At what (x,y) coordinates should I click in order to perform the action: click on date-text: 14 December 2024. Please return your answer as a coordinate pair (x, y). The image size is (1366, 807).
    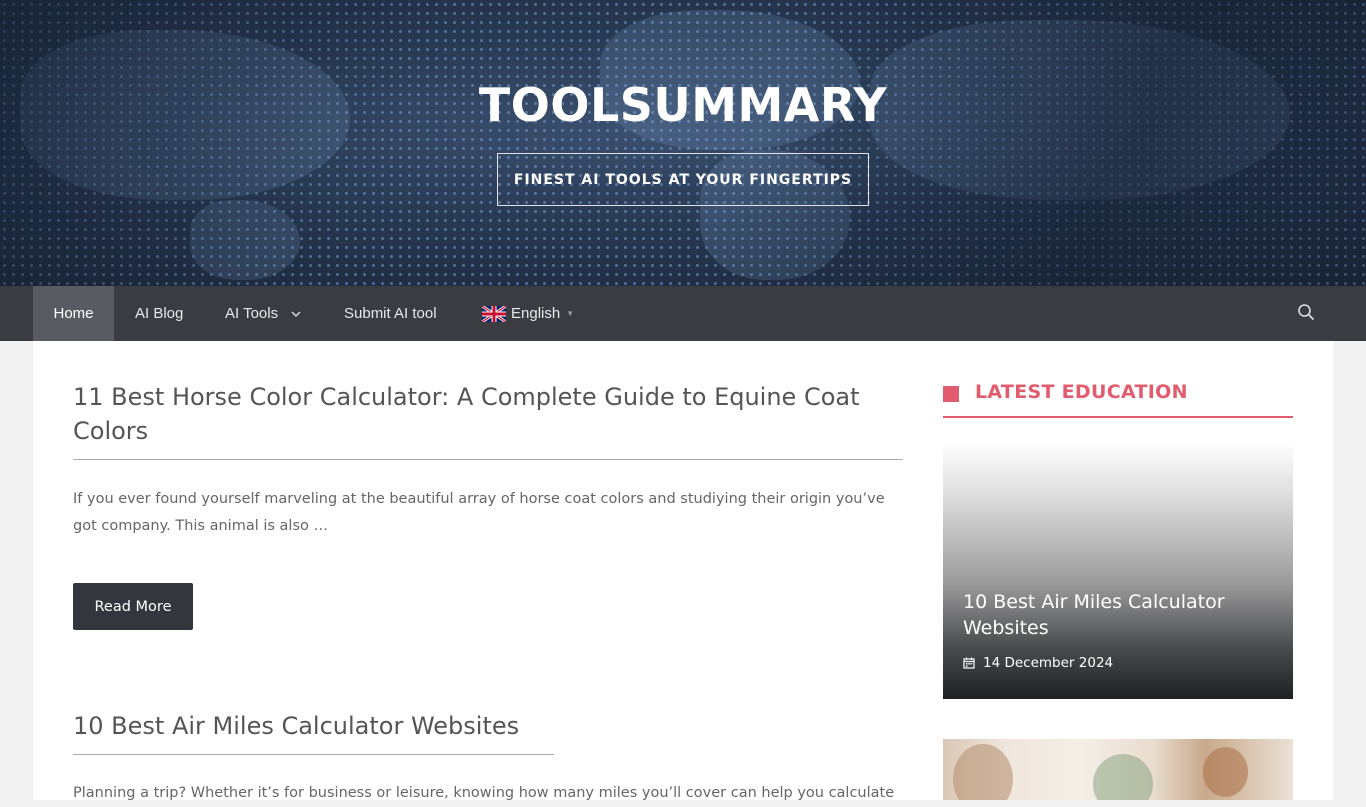
    Looking at the image, I should click on (1048, 663).